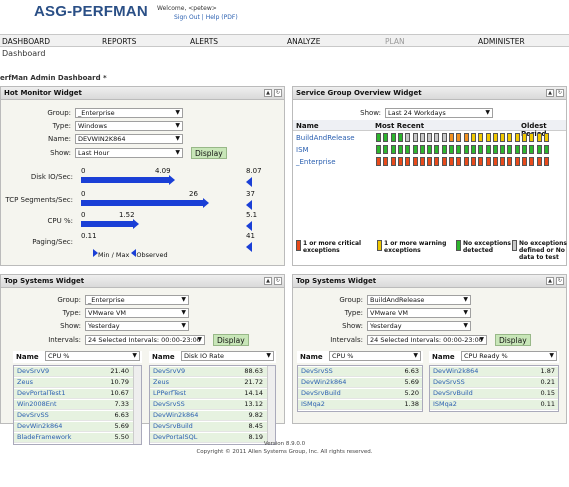 The height and width of the screenshot is (487, 569). I want to click on table-scrollbar, so click(137, 405).